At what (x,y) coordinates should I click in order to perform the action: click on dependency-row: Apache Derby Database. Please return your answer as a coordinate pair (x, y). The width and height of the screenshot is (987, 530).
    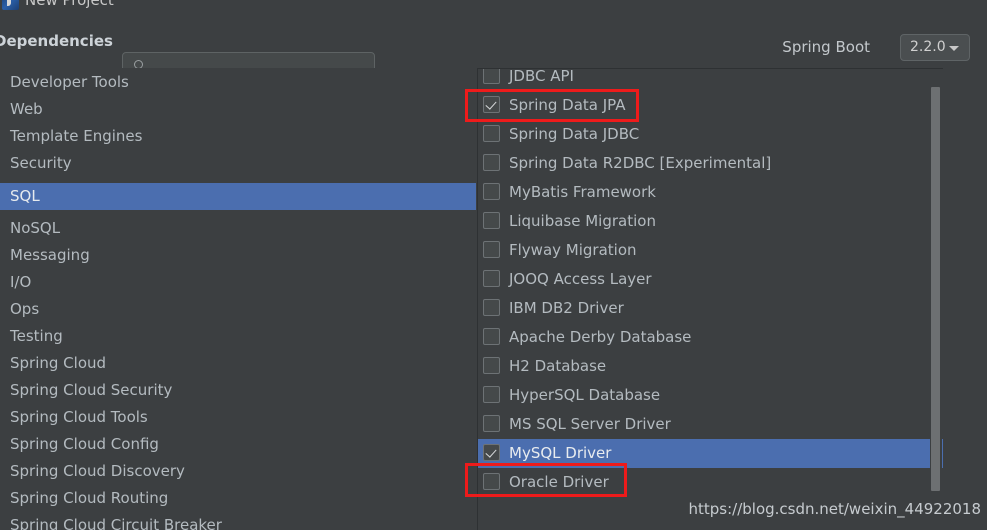
    Looking at the image, I should click on (710, 337).